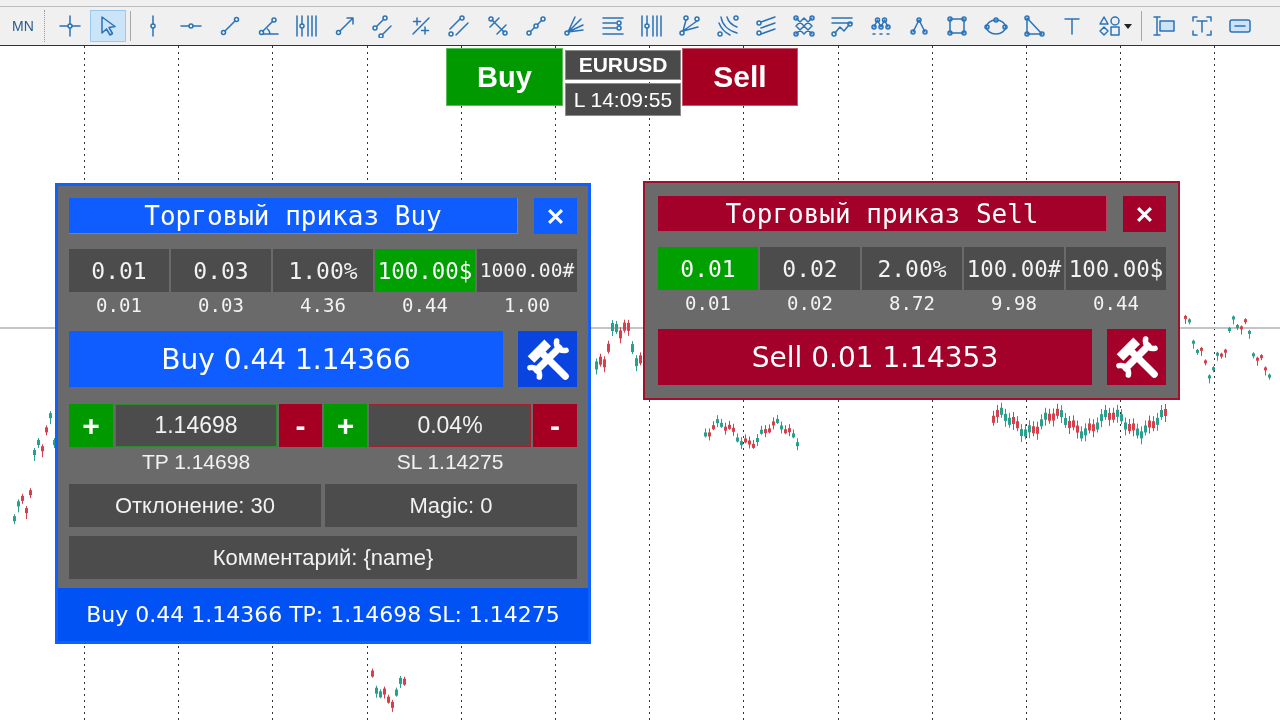 The height and width of the screenshot is (720, 1280). What do you see at coordinates (957, 26) in the screenshot?
I see `rectangle-icon` at bounding box center [957, 26].